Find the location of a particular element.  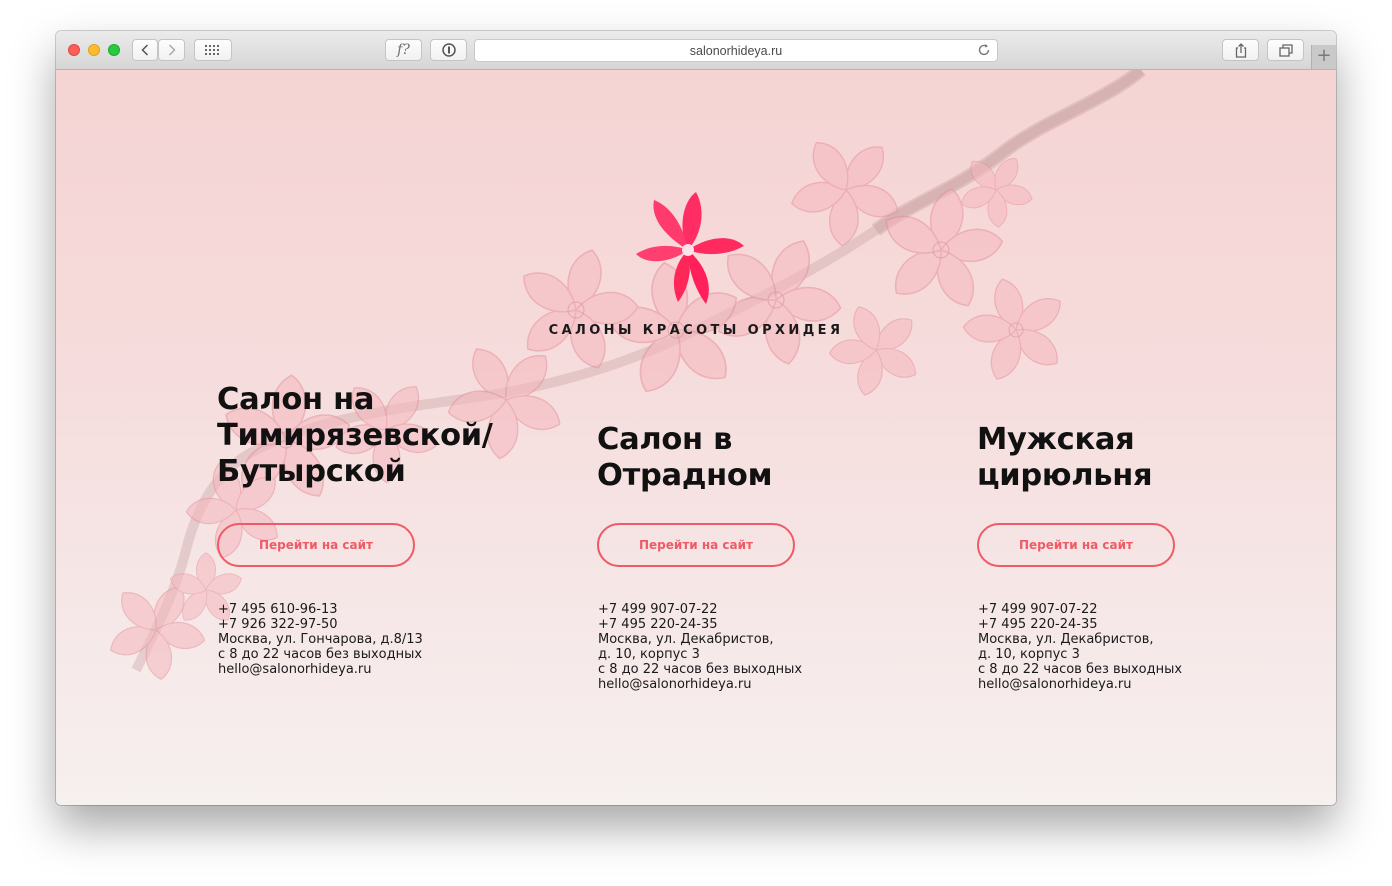

reload-icon is located at coordinates (984, 50).